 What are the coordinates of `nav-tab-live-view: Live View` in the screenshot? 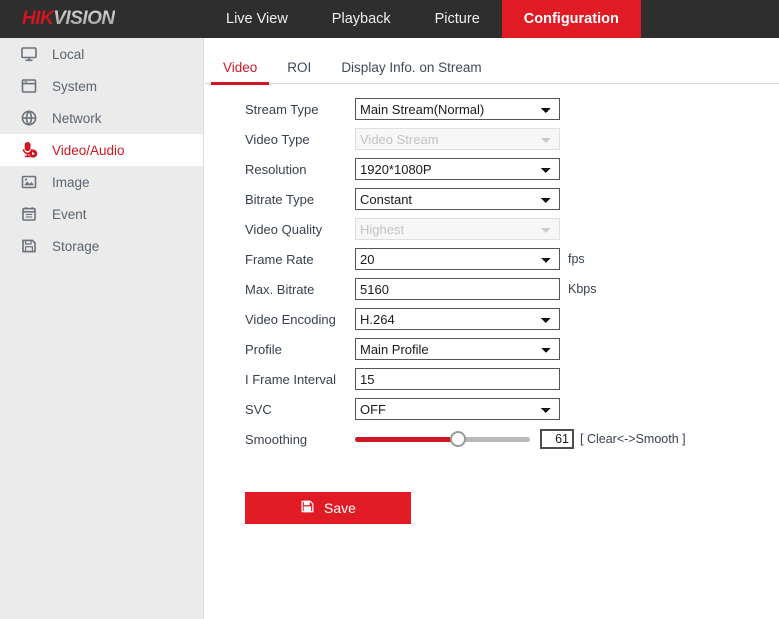 It's located at (257, 19).